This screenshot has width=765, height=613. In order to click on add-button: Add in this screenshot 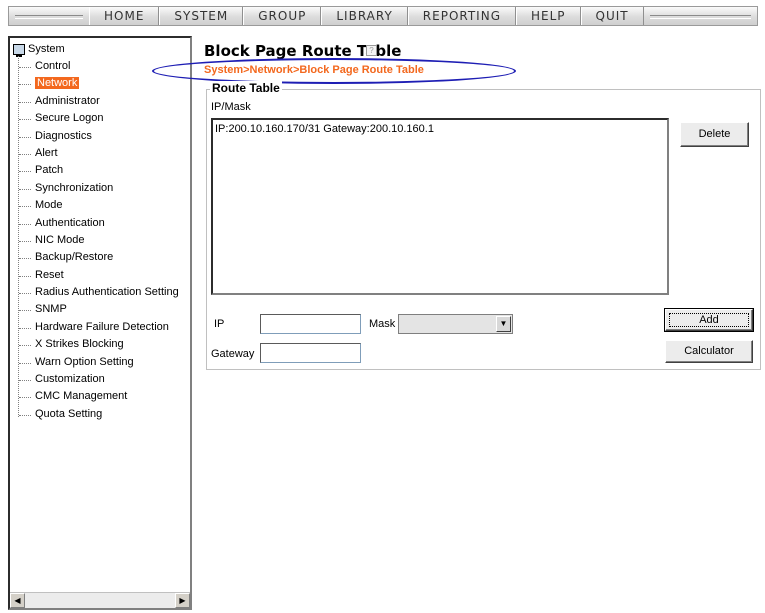, I will do `click(709, 320)`.